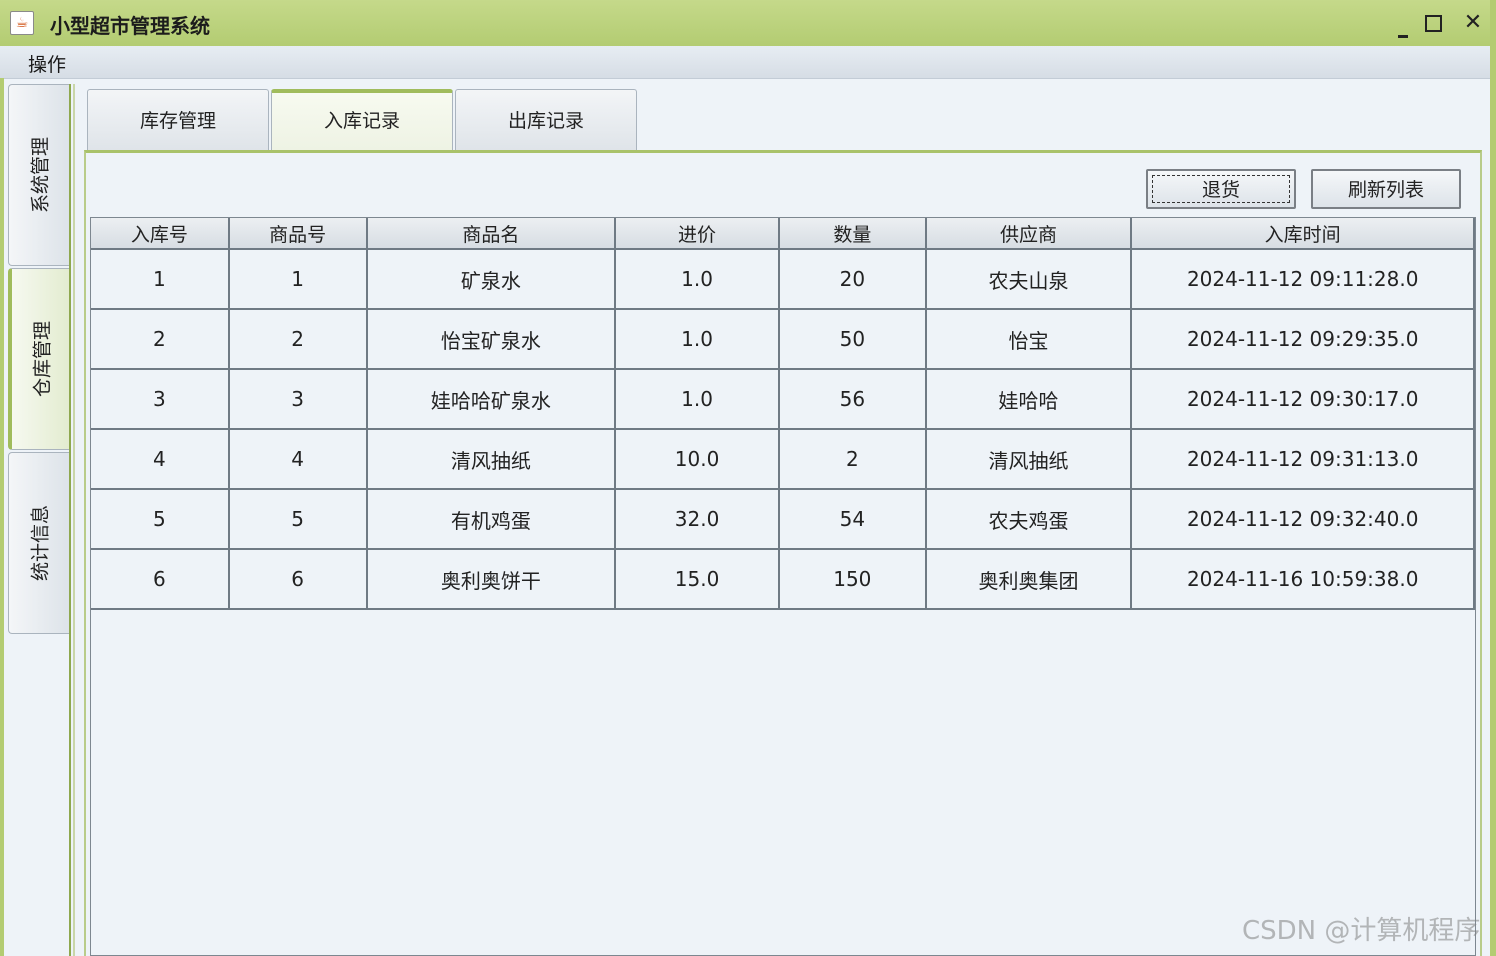 The height and width of the screenshot is (956, 1496). I want to click on table-cell: 娃哈哈矿泉水, so click(491, 399).